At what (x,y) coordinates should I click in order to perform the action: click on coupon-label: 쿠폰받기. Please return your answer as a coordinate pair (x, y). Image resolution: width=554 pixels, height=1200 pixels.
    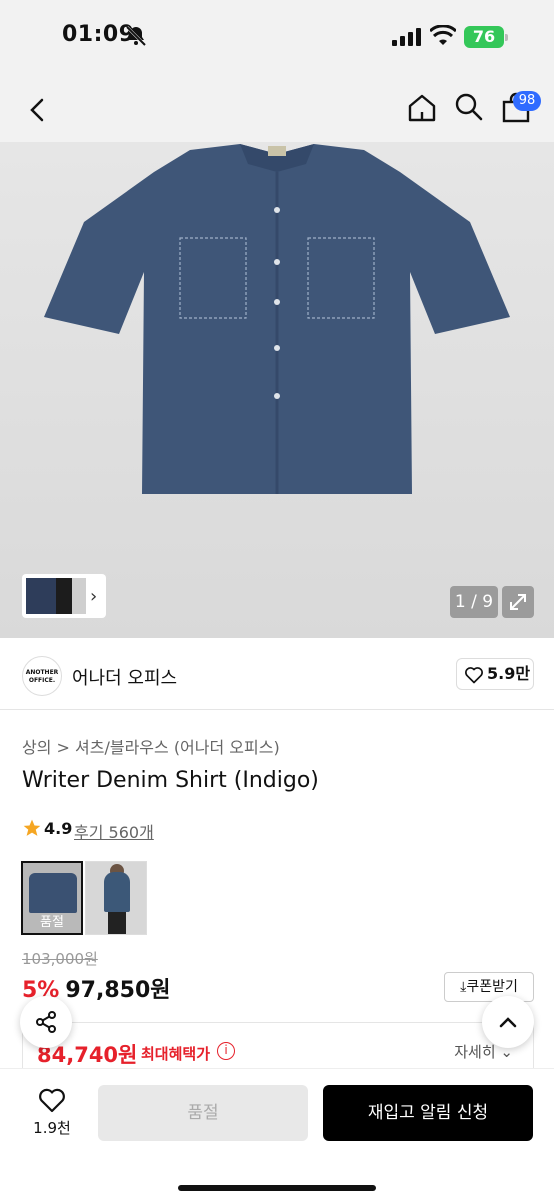
    Looking at the image, I should click on (492, 987).